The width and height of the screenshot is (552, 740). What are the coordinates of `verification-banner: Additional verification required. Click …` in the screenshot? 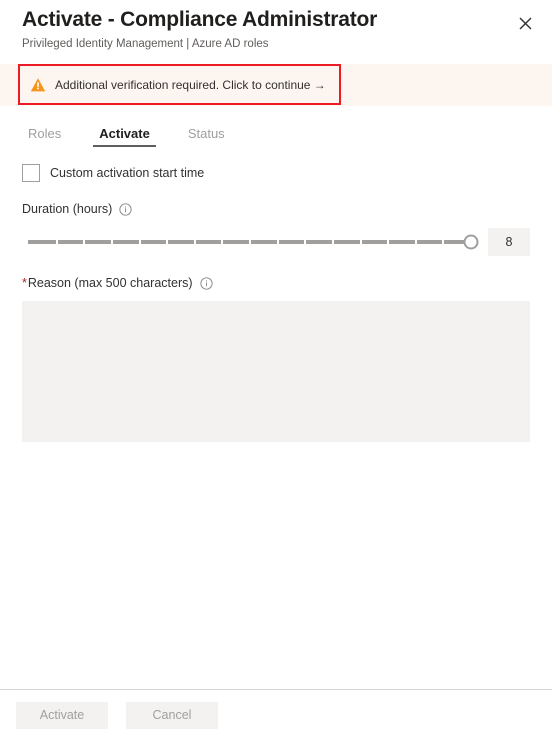 It's located at (276, 85).